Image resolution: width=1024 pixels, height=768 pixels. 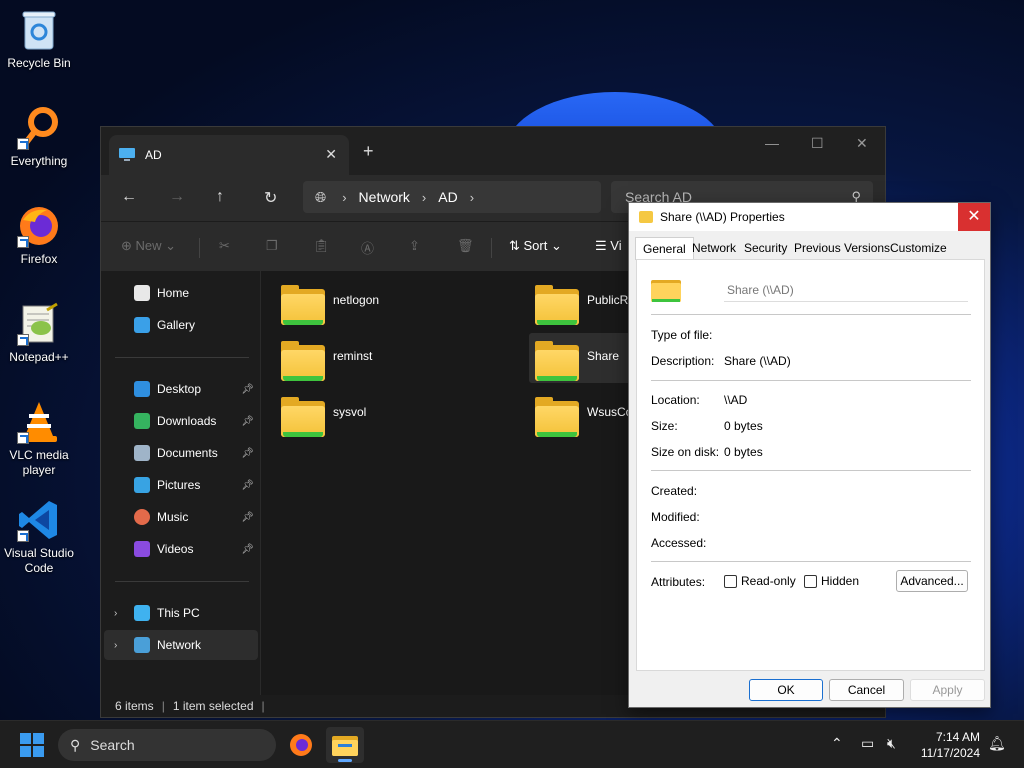 What do you see at coordinates (760, 581) in the screenshot?
I see `readonly-checkbox: Read-only` at bounding box center [760, 581].